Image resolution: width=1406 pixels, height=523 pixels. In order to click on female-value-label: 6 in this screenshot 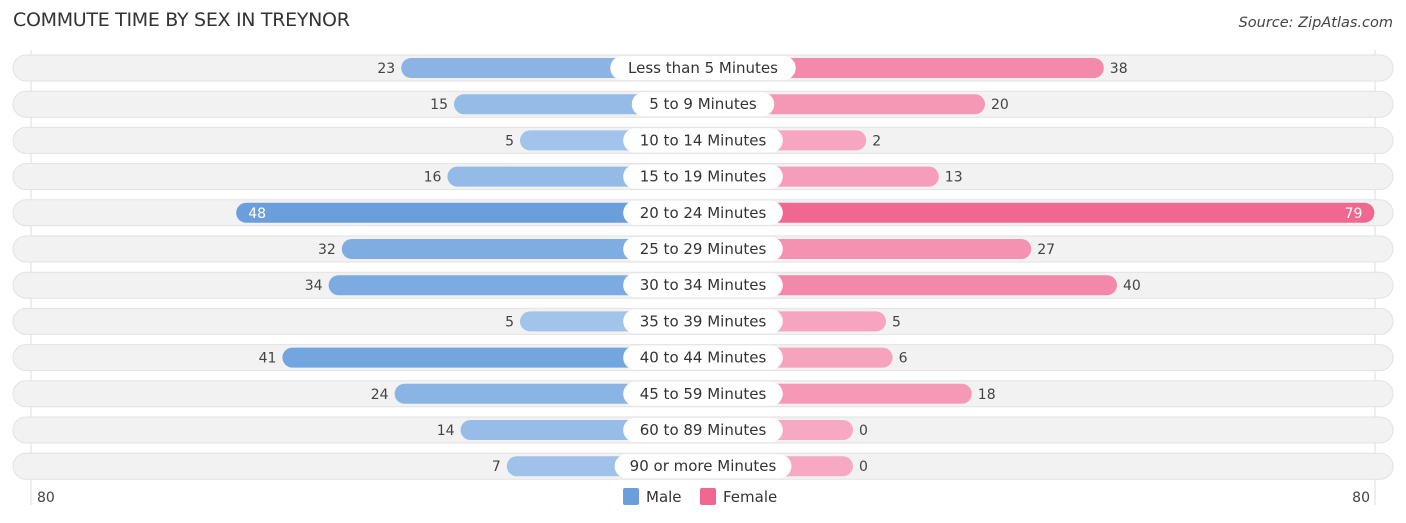, I will do `click(903, 359)`.